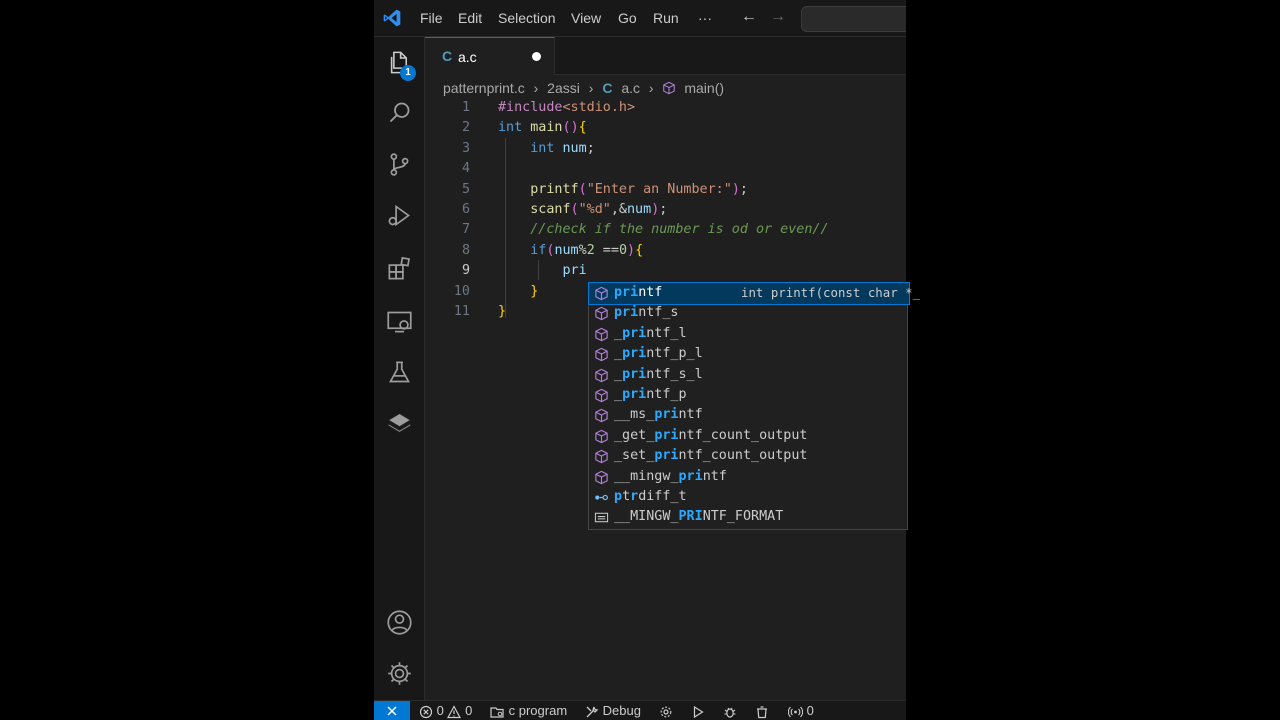  What do you see at coordinates (542, 271) in the screenshot?
I see `code-line: pri` at bounding box center [542, 271].